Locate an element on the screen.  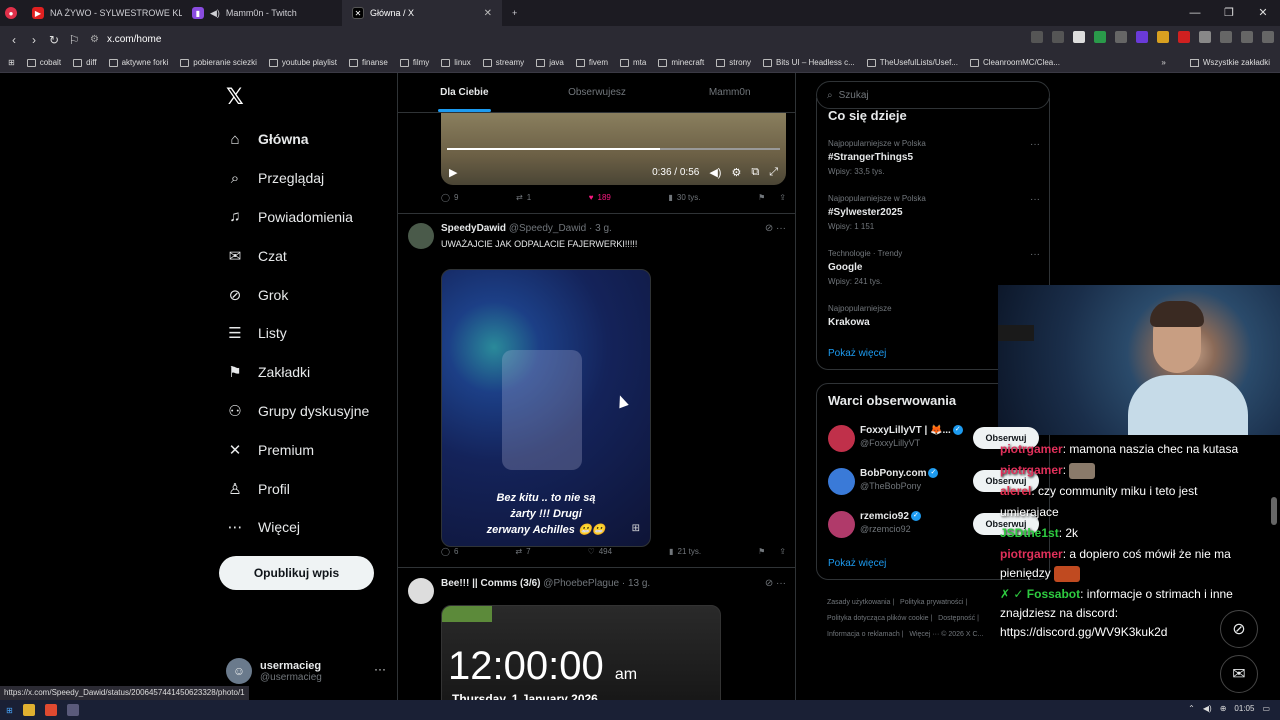
nav-chat: ✉ Czat is located at coordinates (297, 255).